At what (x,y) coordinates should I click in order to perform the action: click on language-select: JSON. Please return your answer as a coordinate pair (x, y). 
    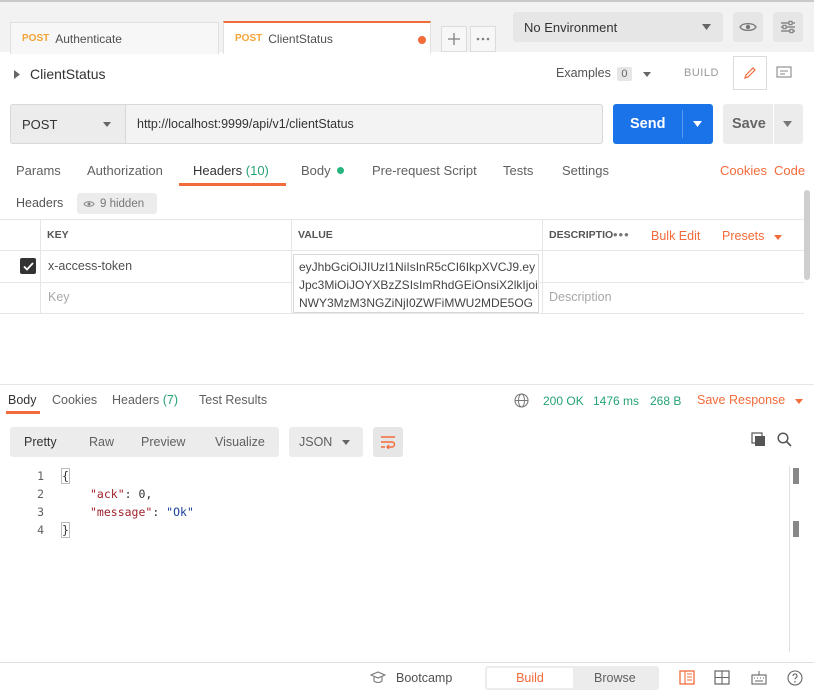
    Looking at the image, I should click on (326, 442).